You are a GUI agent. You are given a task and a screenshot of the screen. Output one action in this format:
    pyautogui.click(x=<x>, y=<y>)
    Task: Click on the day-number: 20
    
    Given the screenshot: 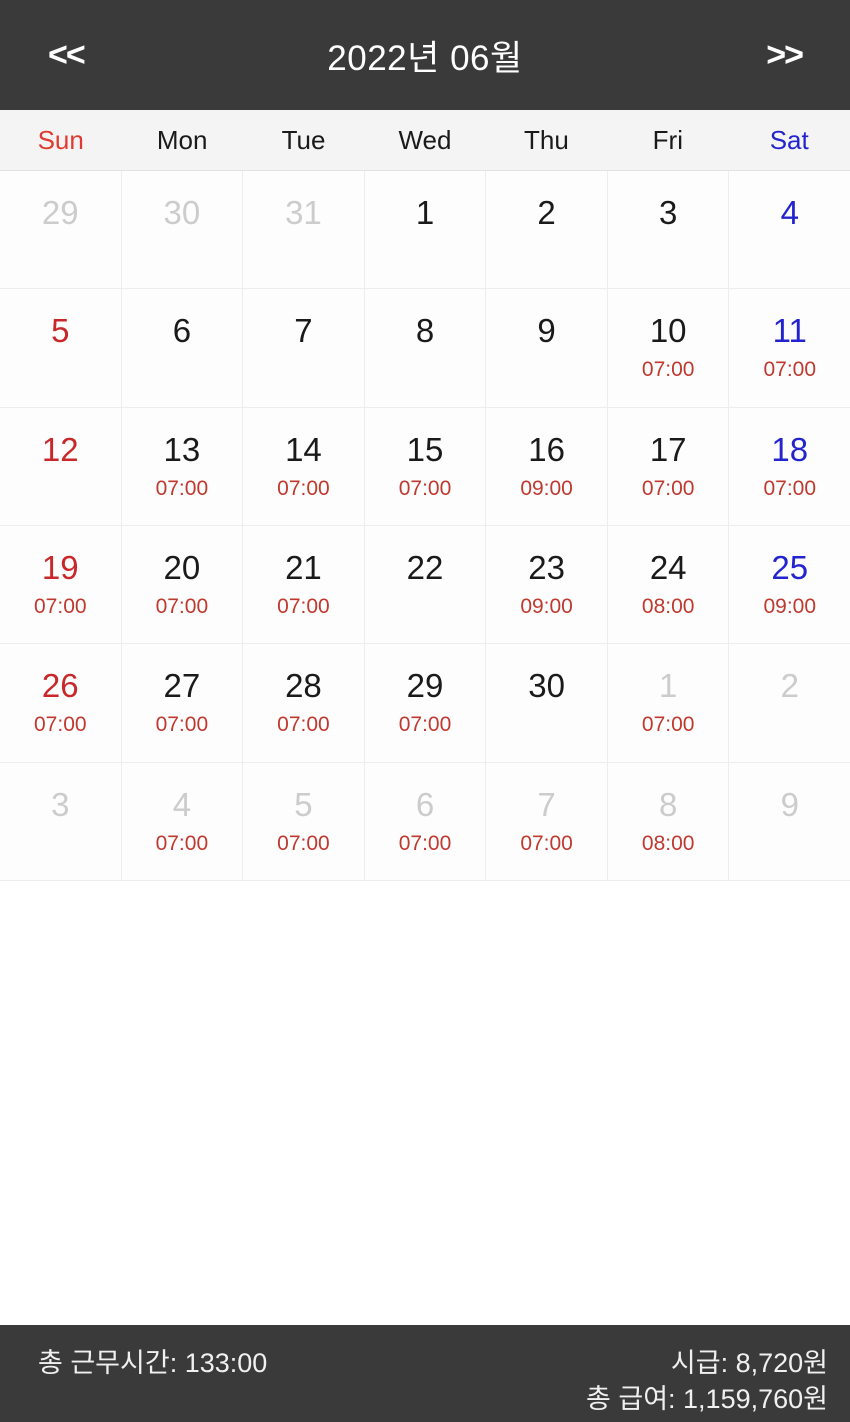 What is the action you would take?
    pyautogui.click(x=182, y=567)
    